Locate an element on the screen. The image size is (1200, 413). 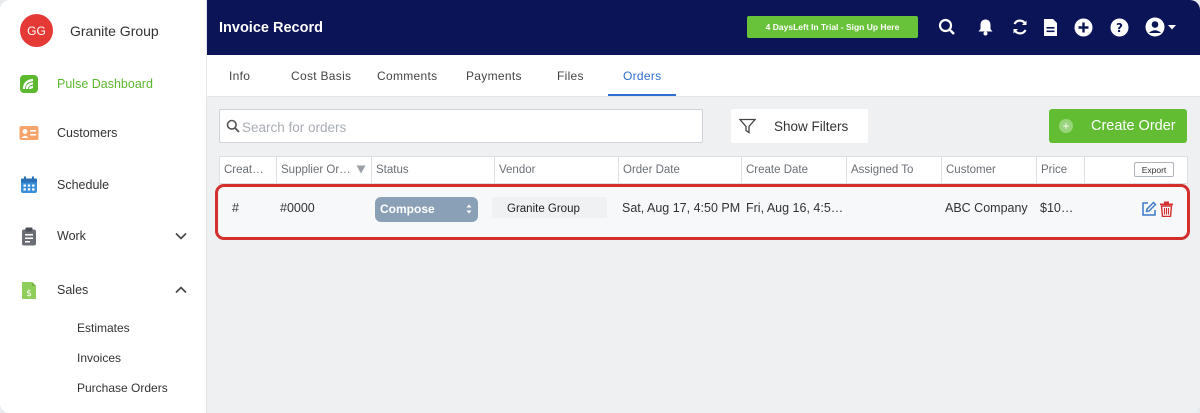
pulse-logo-icon is located at coordinates (29, 84).